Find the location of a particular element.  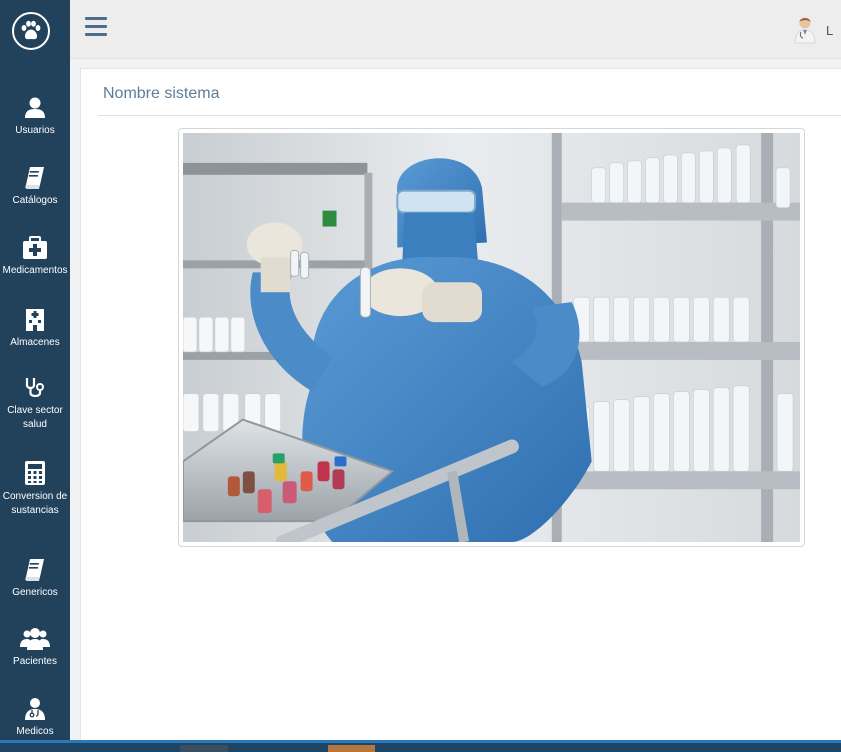

sidebar-item-usuarios: Usuarios is located at coordinates (35, 117).